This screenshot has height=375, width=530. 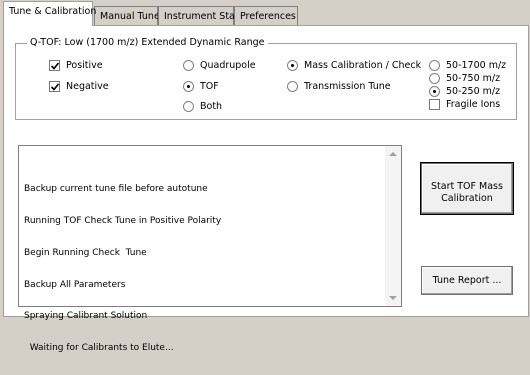 I want to click on tab-instrument-state: Instrument State, so click(x=201, y=16).